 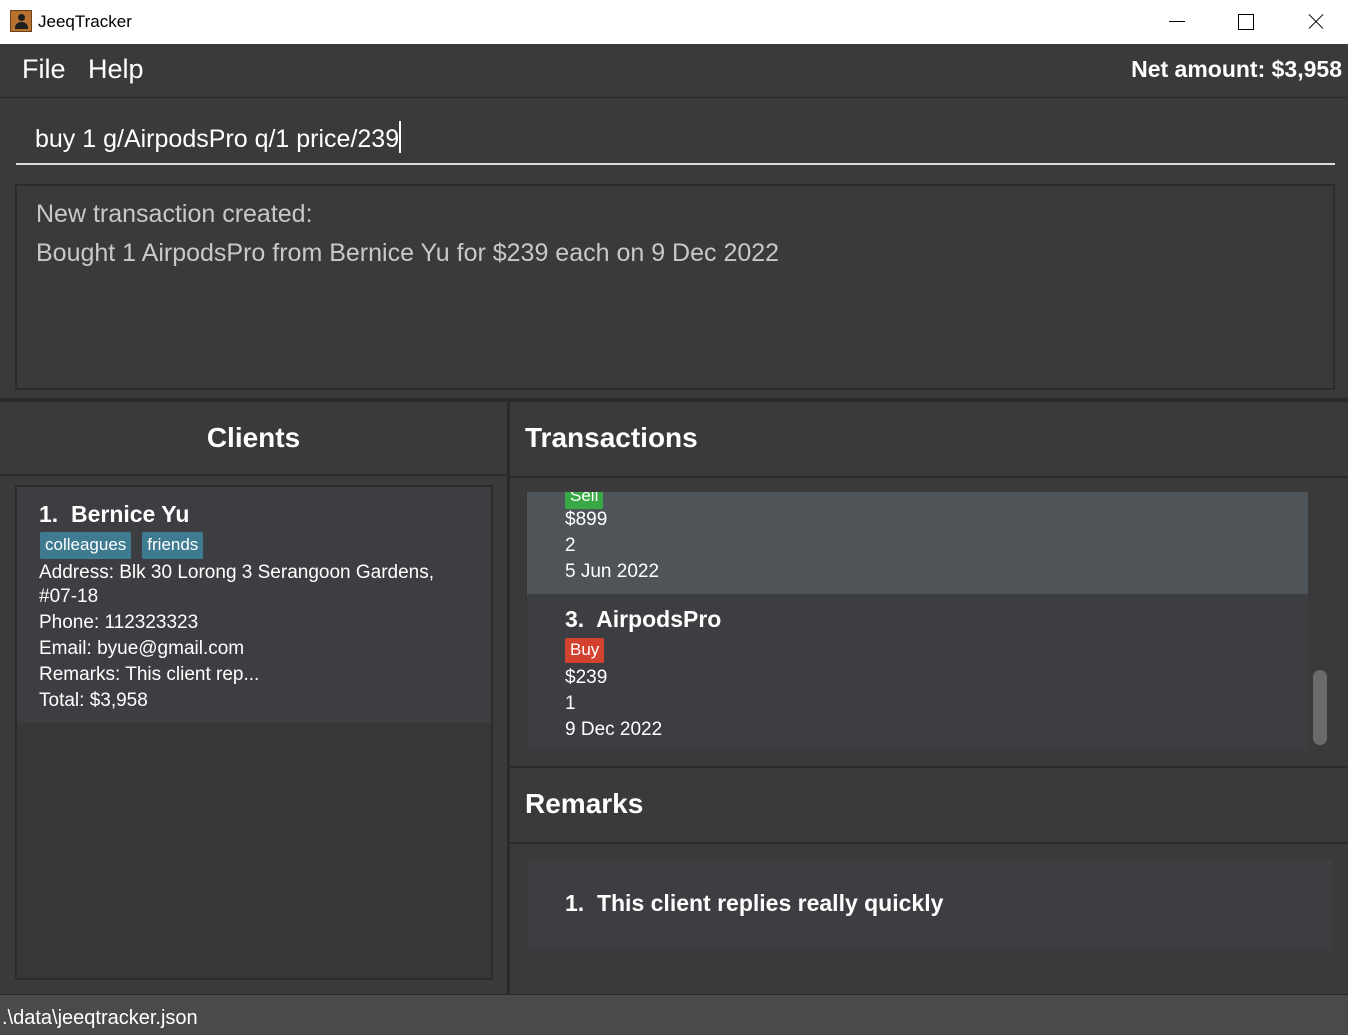 What do you see at coordinates (100, 1018) in the screenshot?
I see `data-file-path: .\data\jeeqtracker.json` at bounding box center [100, 1018].